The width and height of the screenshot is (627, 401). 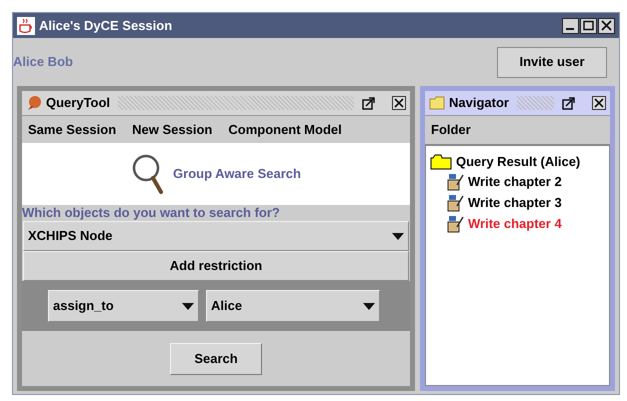 What do you see at coordinates (26, 25) in the screenshot?
I see `coffee-cup-icon` at bounding box center [26, 25].